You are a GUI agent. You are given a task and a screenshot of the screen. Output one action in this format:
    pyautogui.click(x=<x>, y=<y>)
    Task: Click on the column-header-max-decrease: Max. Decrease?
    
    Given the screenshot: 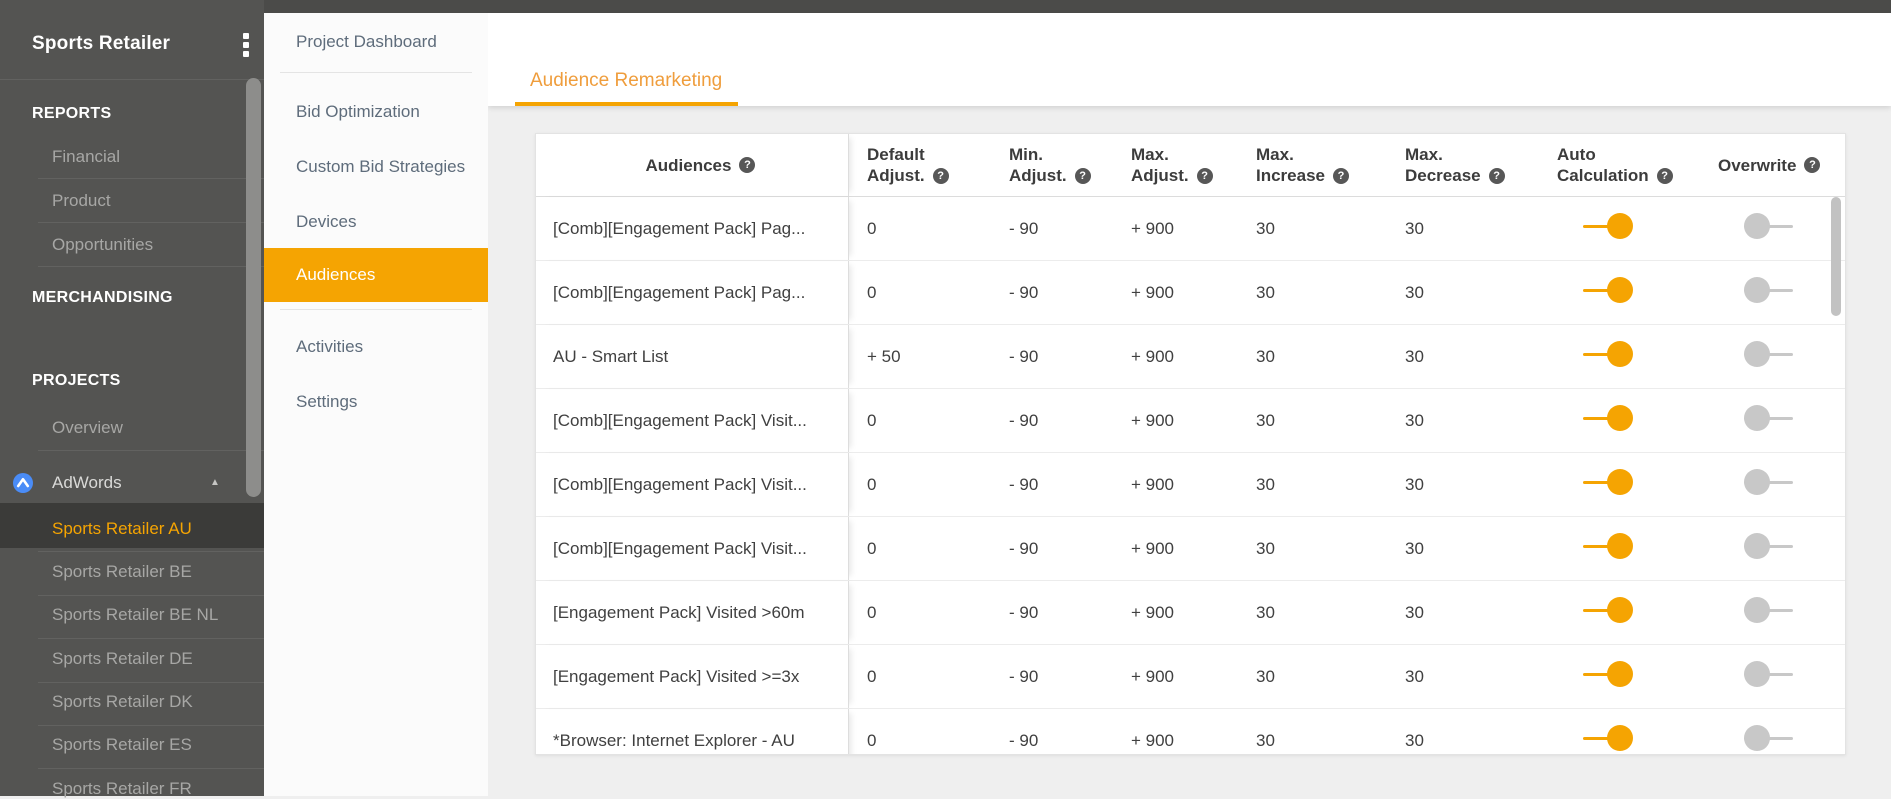 What is the action you would take?
    pyautogui.click(x=1463, y=165)
    